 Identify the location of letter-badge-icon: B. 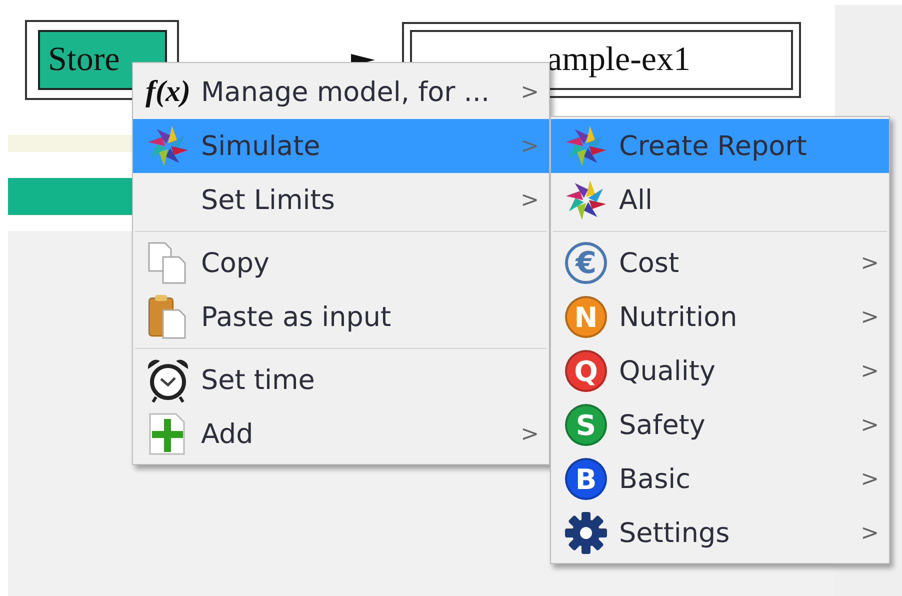
(586, 479).